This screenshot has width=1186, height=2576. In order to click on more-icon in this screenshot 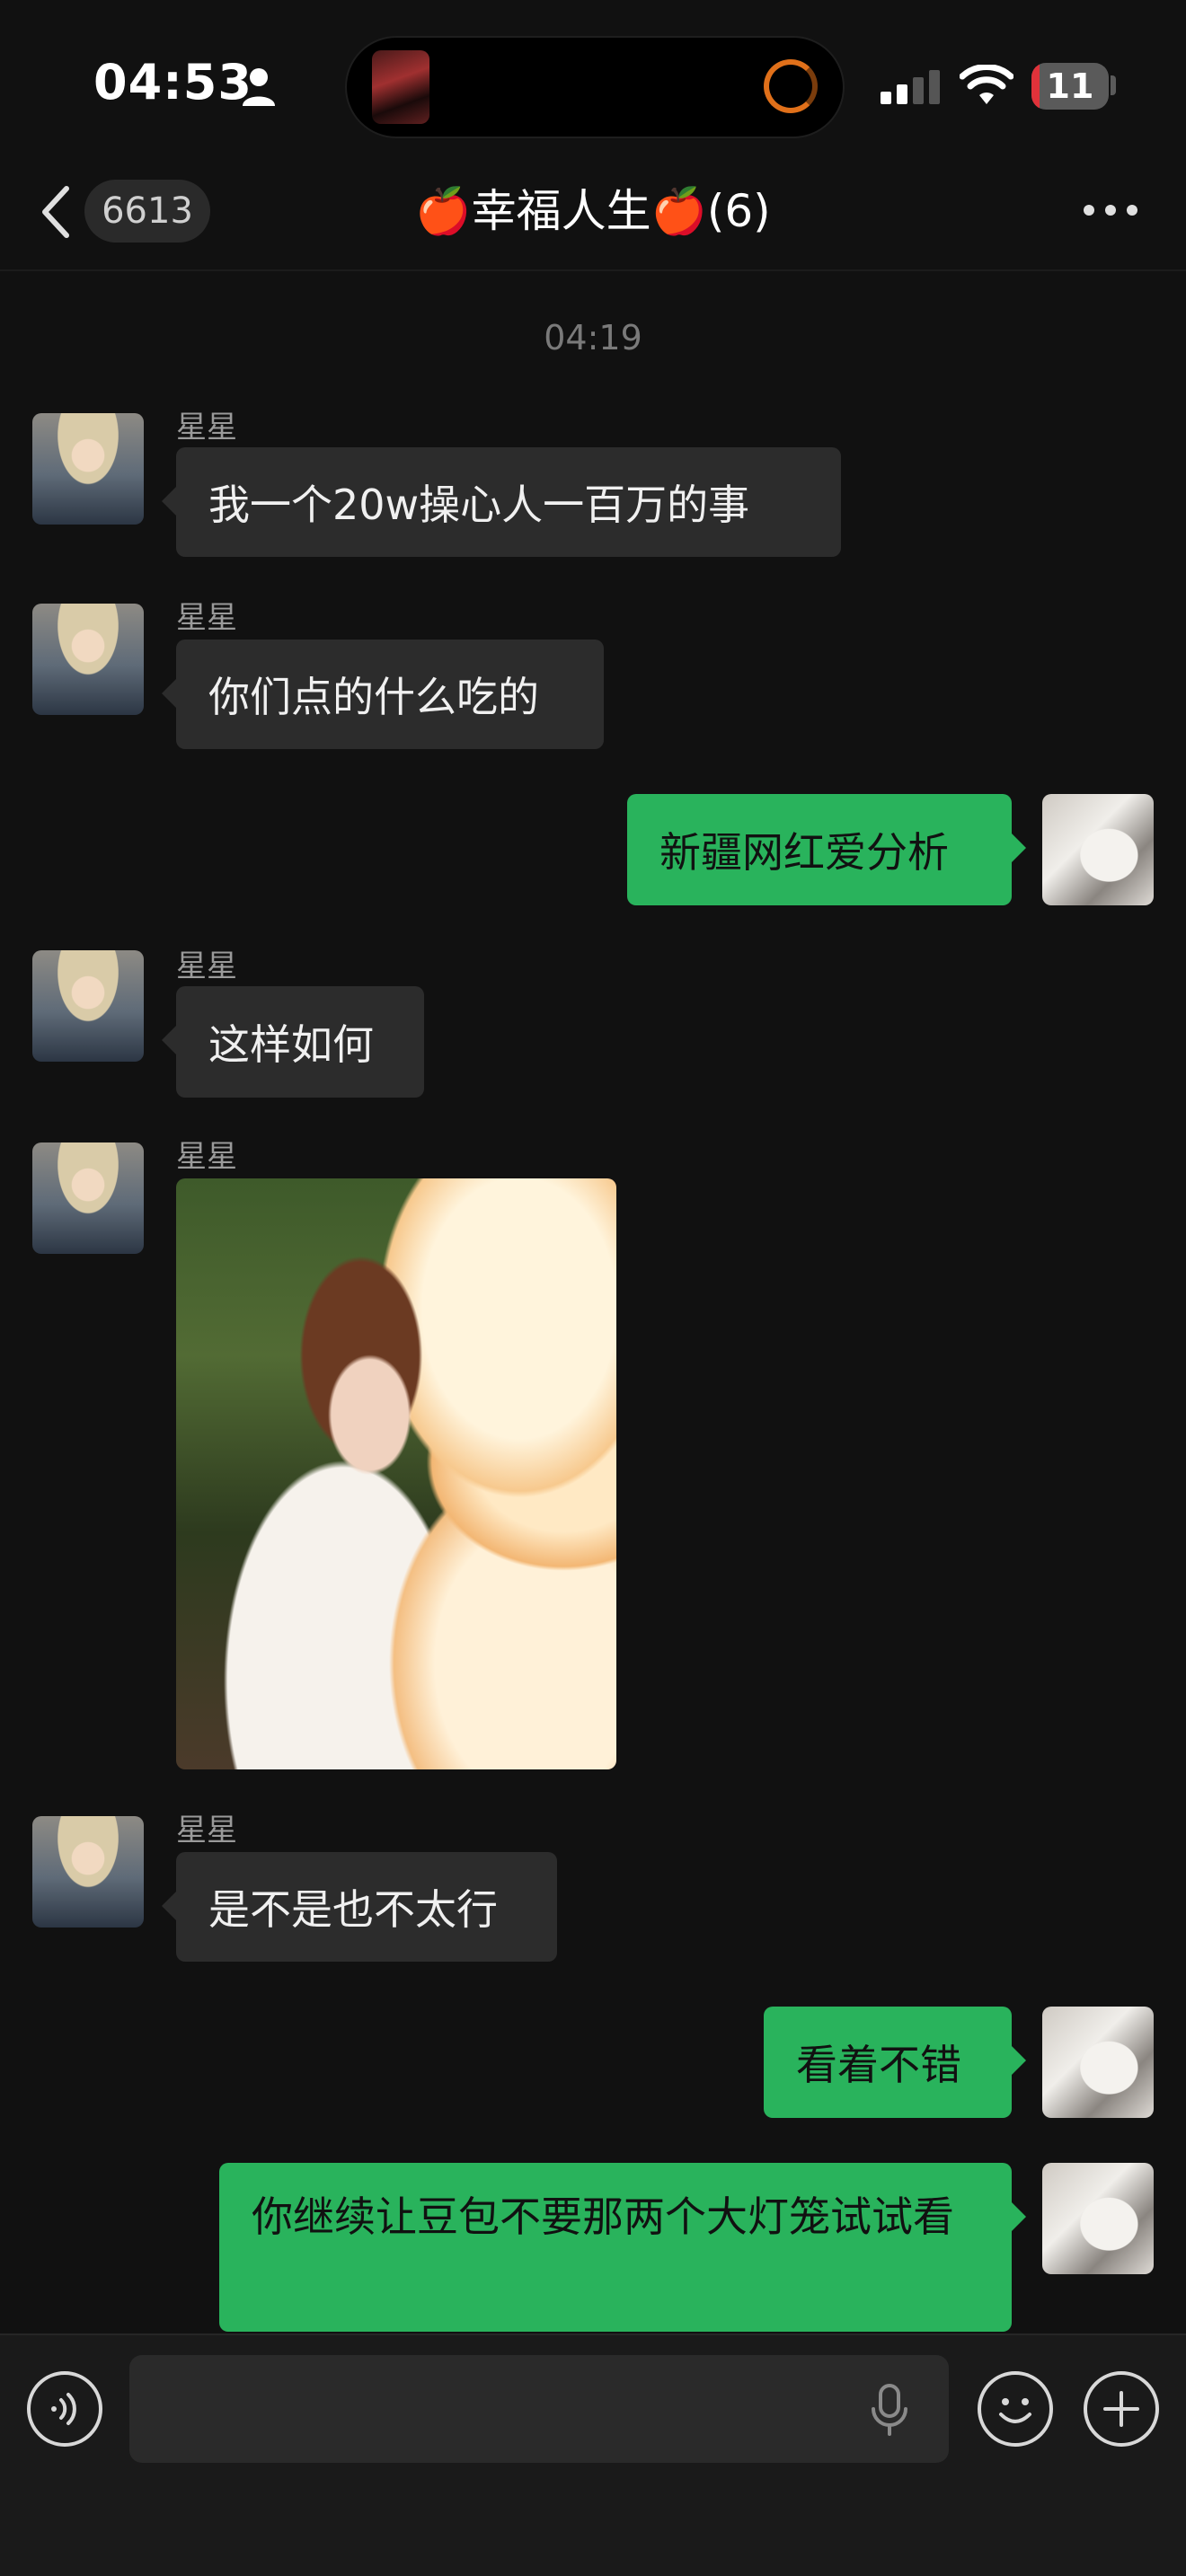, I will do `click(1110, 210)`.